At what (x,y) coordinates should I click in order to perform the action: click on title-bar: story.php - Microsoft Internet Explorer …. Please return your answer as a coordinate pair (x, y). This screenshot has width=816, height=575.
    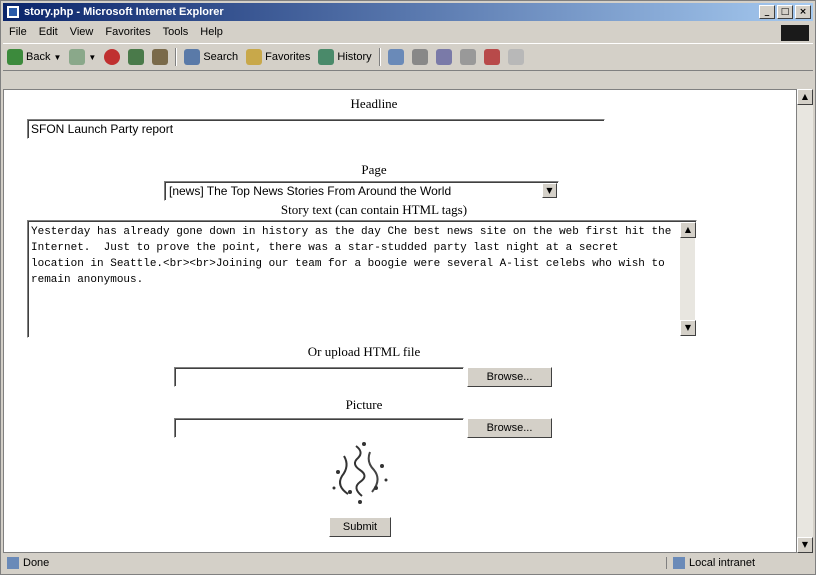
    Looking at the image, I should click on (408, 12).